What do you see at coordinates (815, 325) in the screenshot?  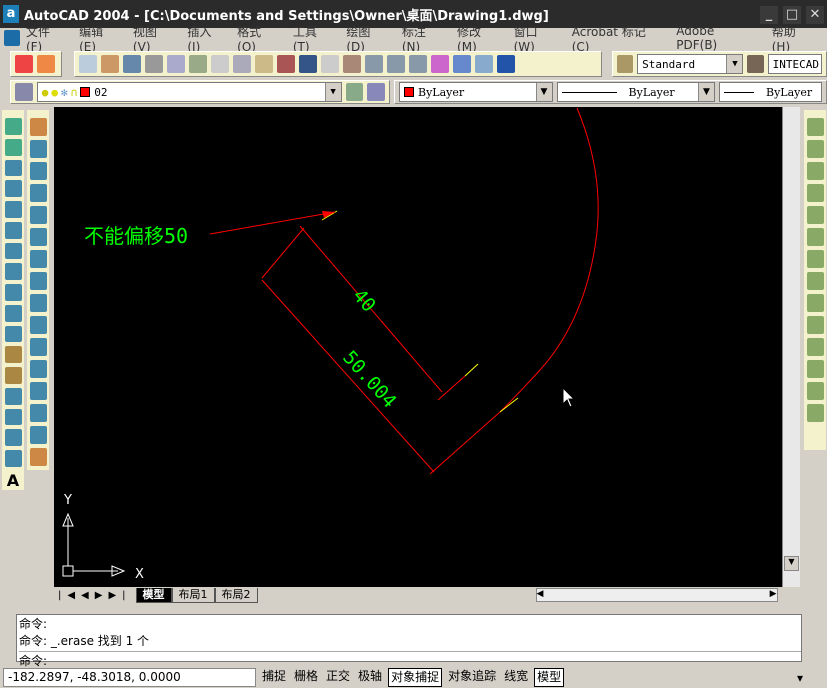 I see `leader-icon` at bounding box center [815, 325].